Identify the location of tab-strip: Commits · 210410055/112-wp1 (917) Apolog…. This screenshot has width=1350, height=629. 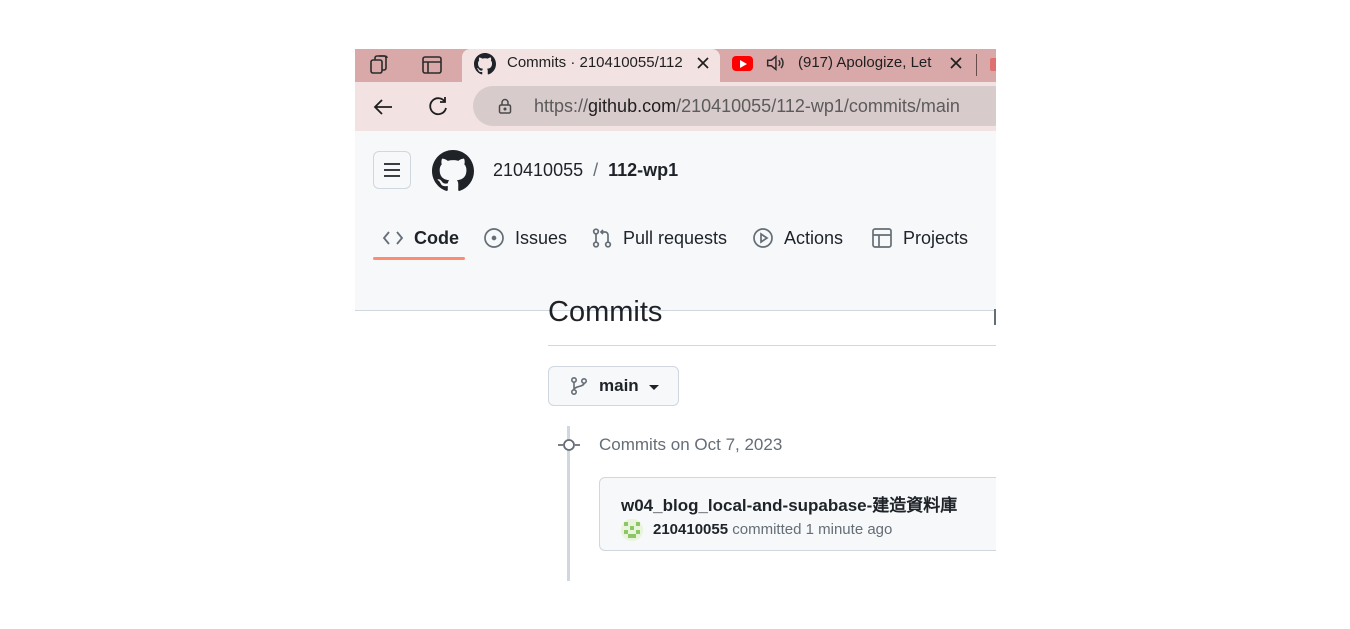
(675, 65).